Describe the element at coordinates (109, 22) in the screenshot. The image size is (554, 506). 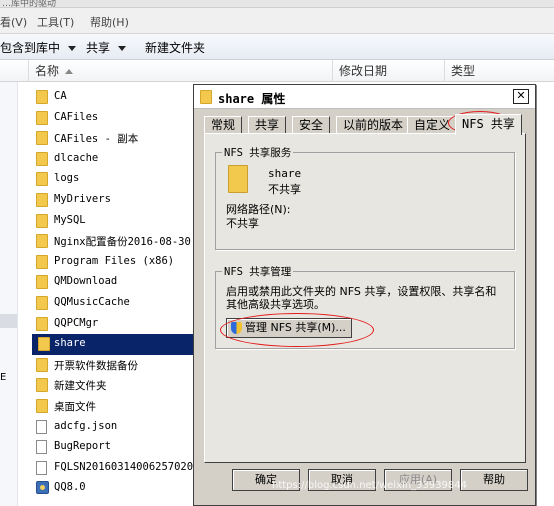
I see `menu-help: 帮助(H)` at that location.